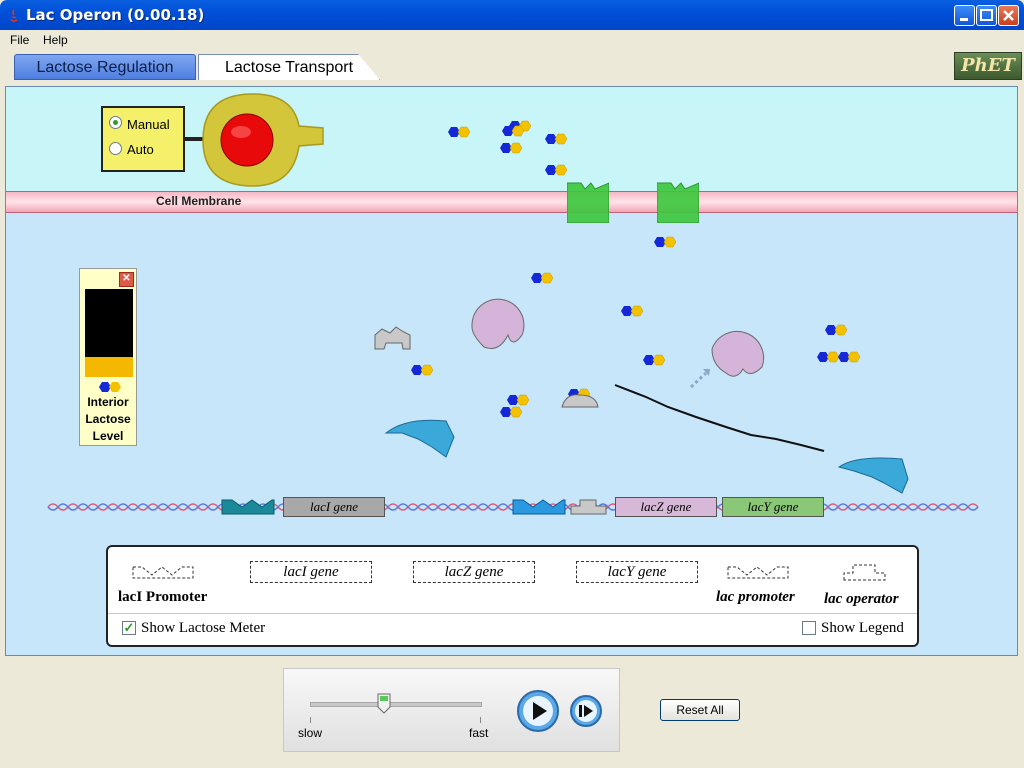 This screenshot has width=1024, height=768. Describe the element at coordinates (512, 66) in the screenshot. I see `tab-bar: Lactose Regulation Lactose Transport` at that location.